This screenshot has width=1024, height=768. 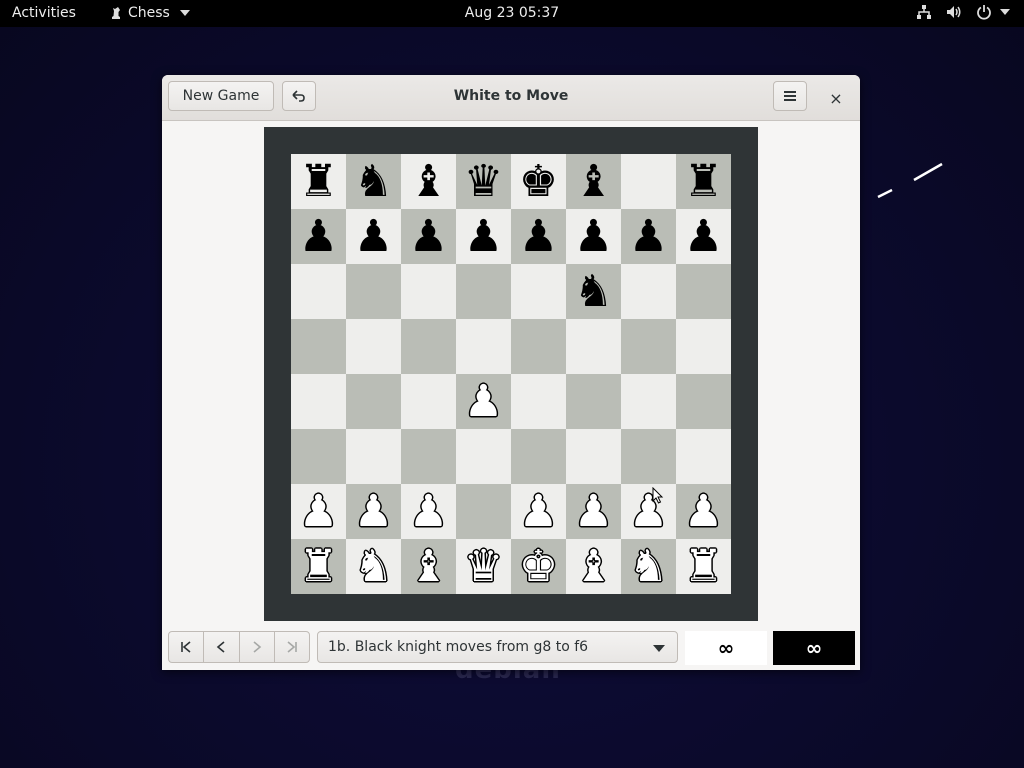 I want to click on square-a2: ♟, so click(x=318, y=511).